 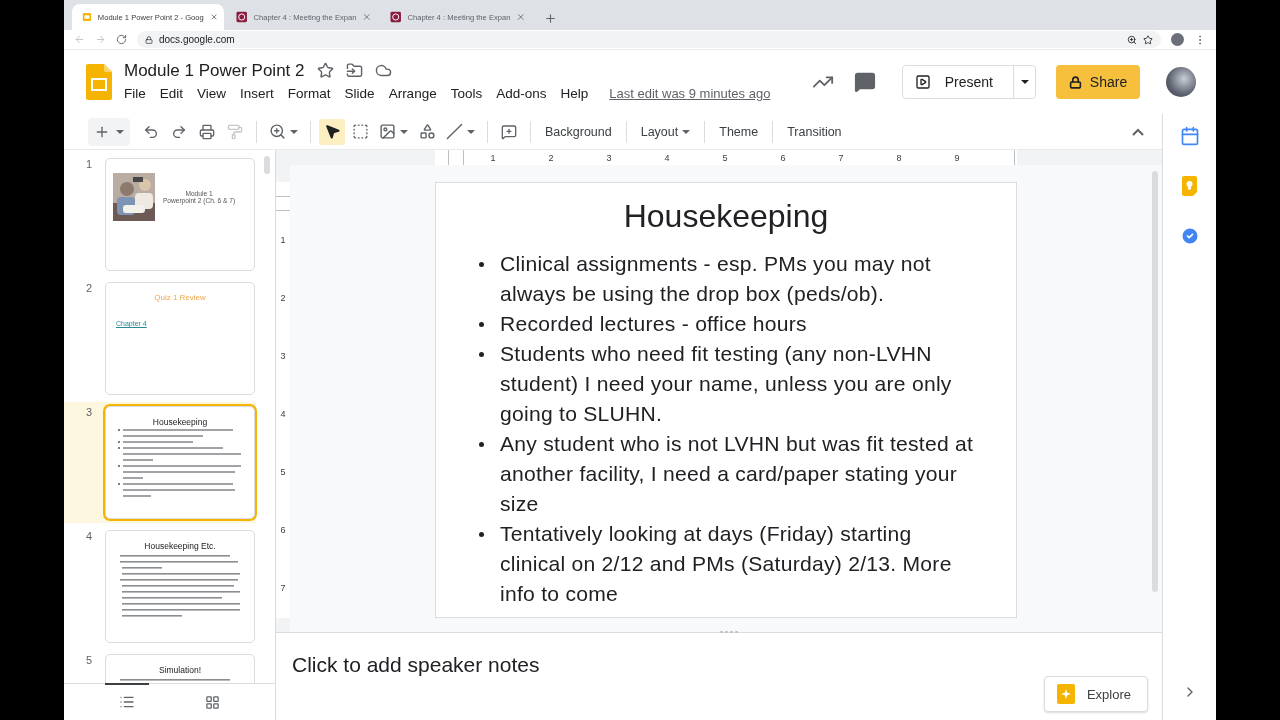 I want to click on ruler-number: 5, so click(x=283, y=472).